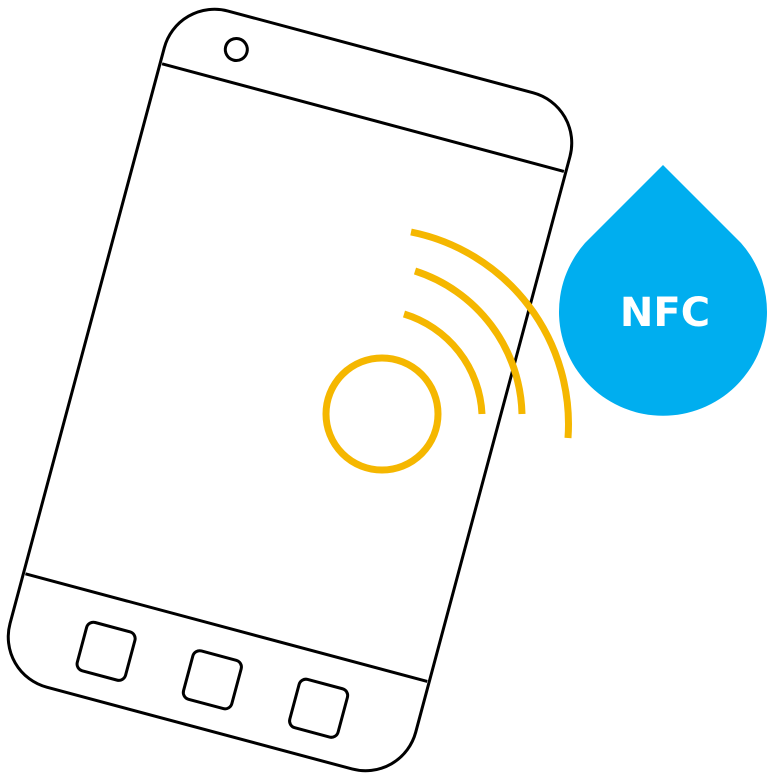 The height and width of the screenshot is (781, 768). I want to click on nfc-drop-badge-icon: NFC, so click(663, 290).